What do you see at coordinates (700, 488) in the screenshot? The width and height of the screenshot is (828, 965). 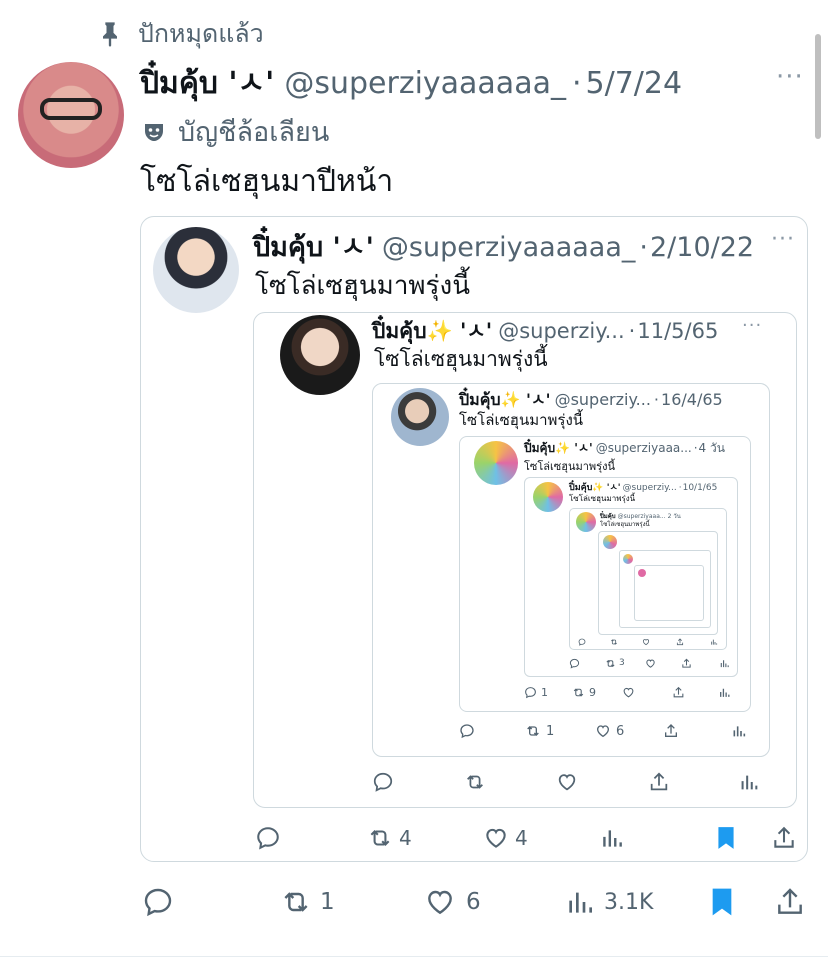 I see `tweet-date: 10/1/65` at bounding box center [700, 488].